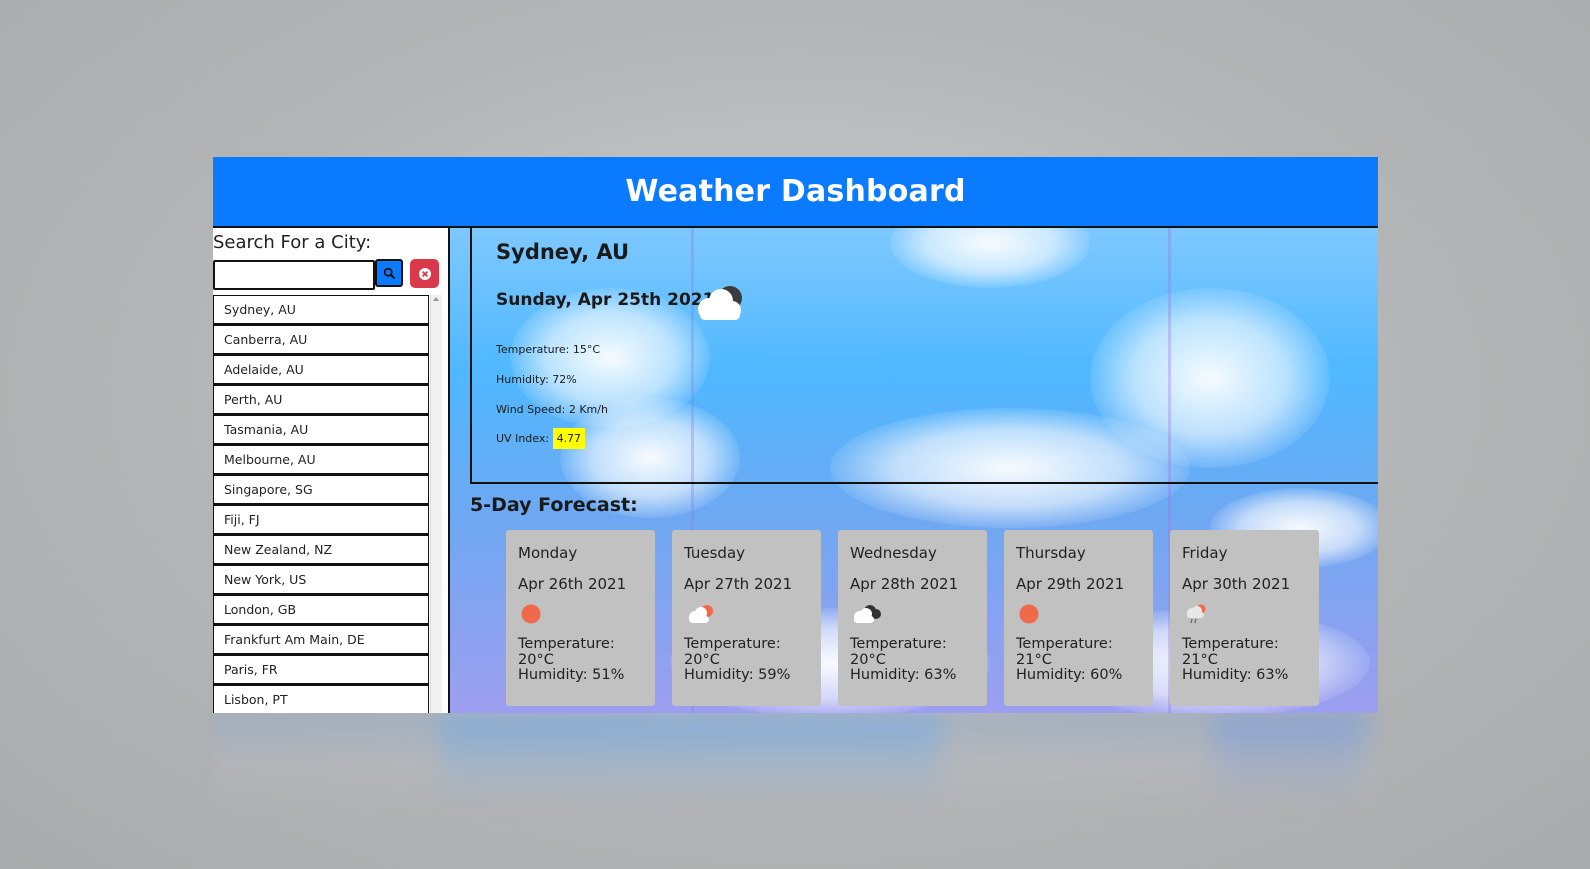 The image size is (1590, 869). I want to click on city-history-item: Frankfurt Am Main, DE, so click(321, 640).